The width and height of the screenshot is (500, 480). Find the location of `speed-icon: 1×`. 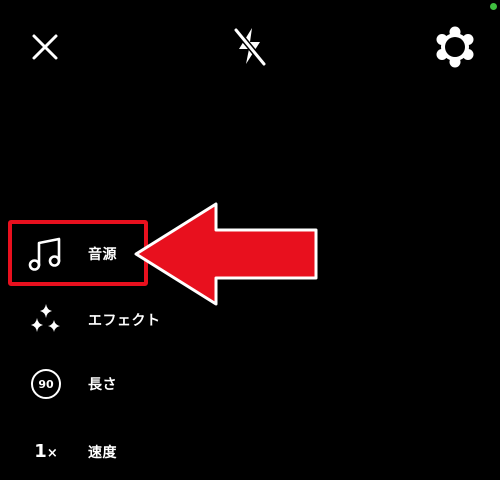

speed-icon: 1× is located at coordinates (46, 452).